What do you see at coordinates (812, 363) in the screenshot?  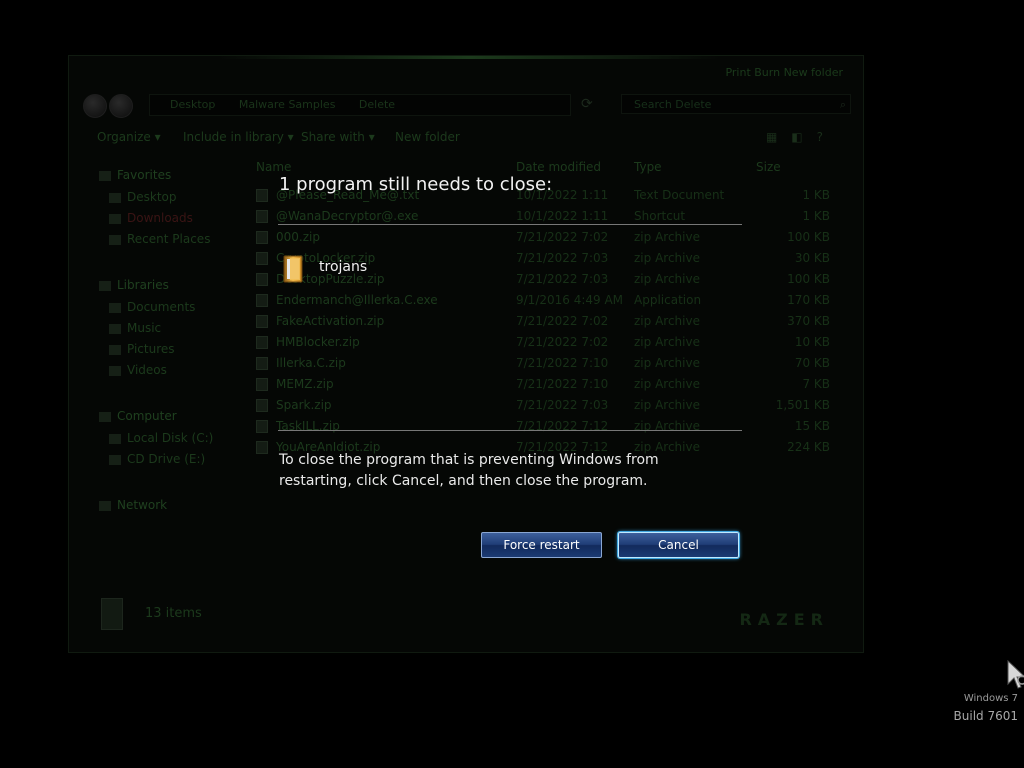 I see `file-size: 70 KB` at bounding box center [812, 363].